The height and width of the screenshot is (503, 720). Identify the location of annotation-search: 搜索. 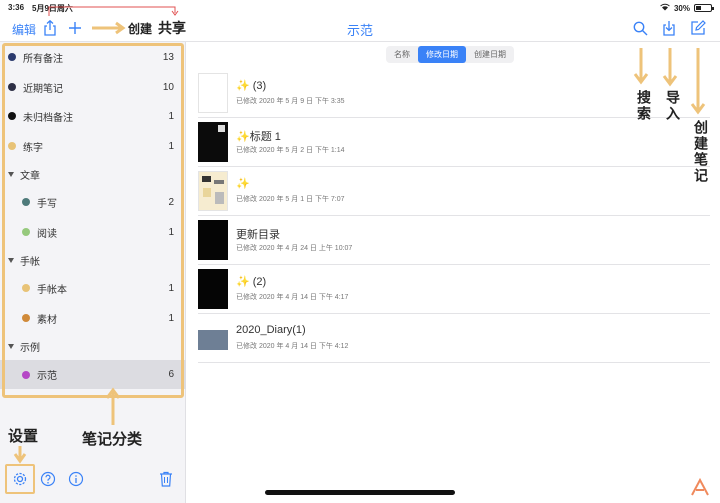
(643, 106).